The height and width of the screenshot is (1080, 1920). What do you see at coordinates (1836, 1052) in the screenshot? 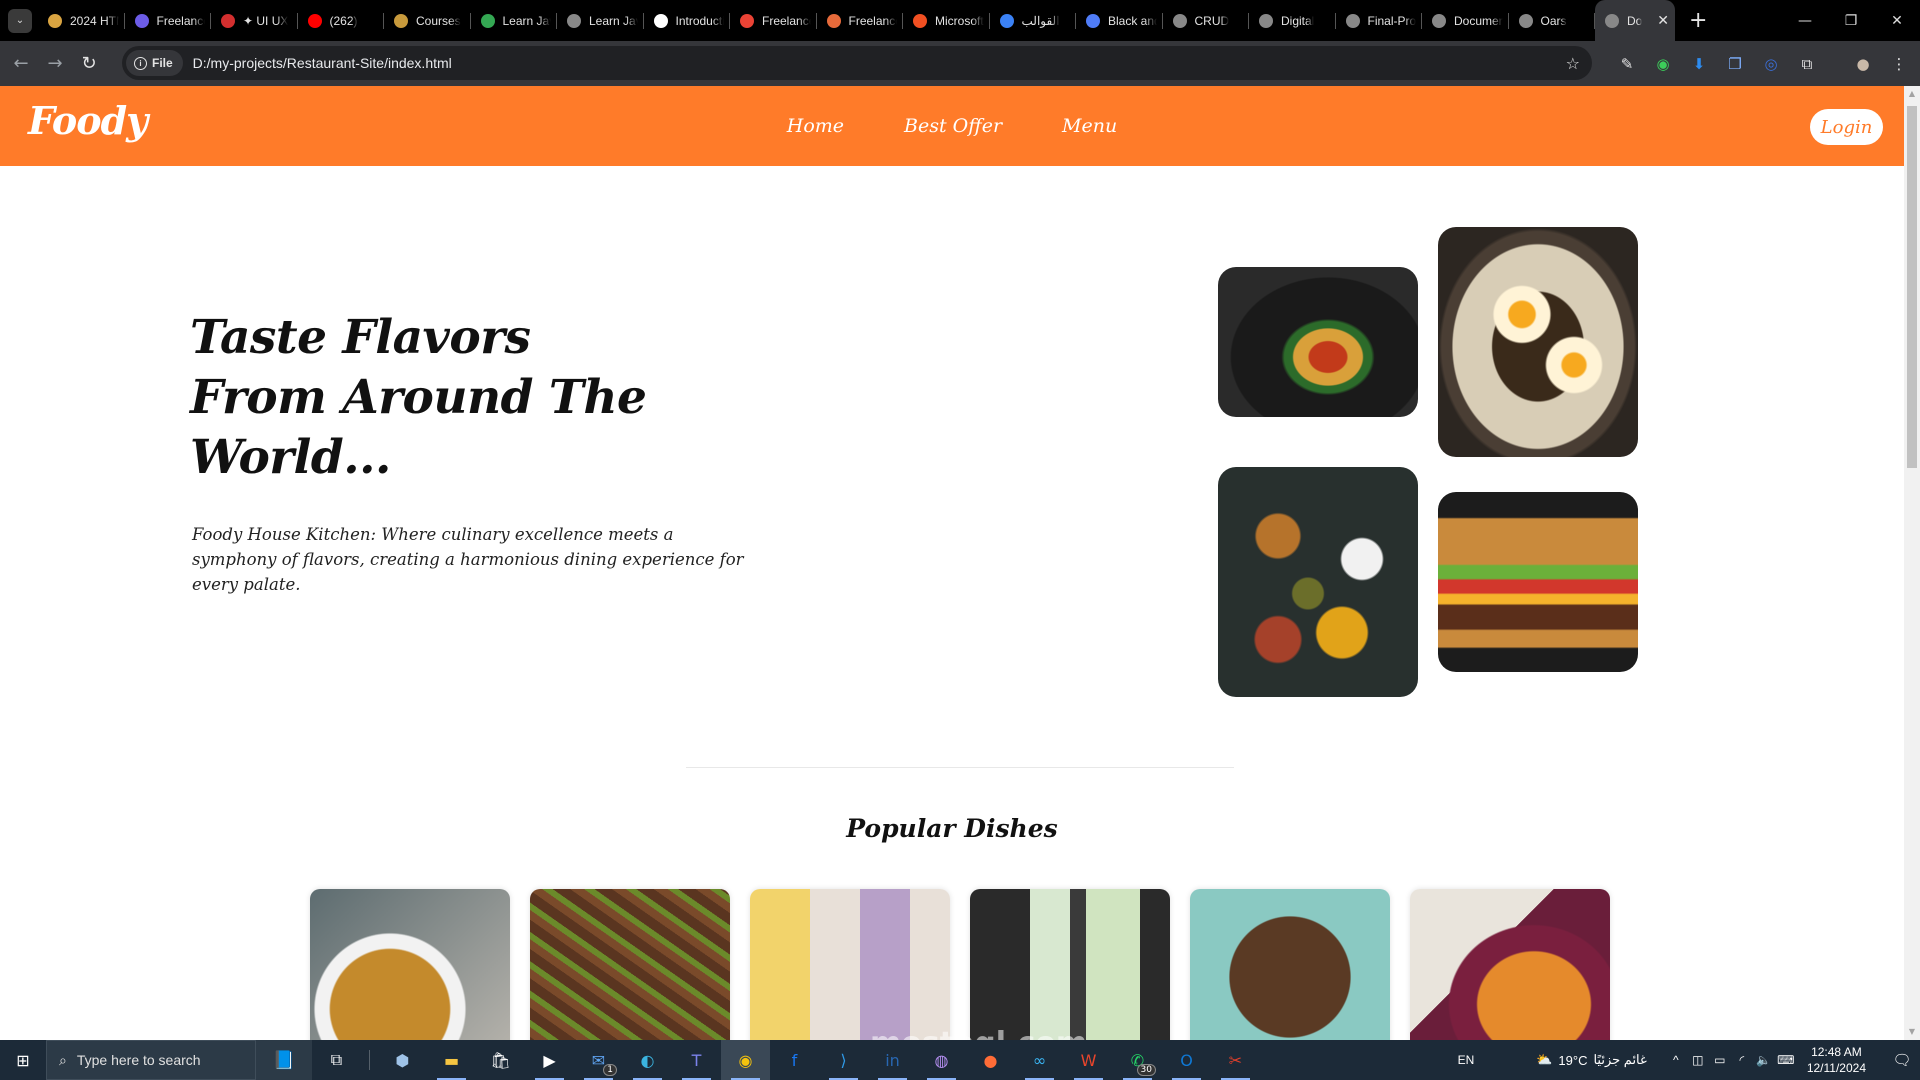
I see `time: 12:48 AM` at bounding box center [1836, 1052].